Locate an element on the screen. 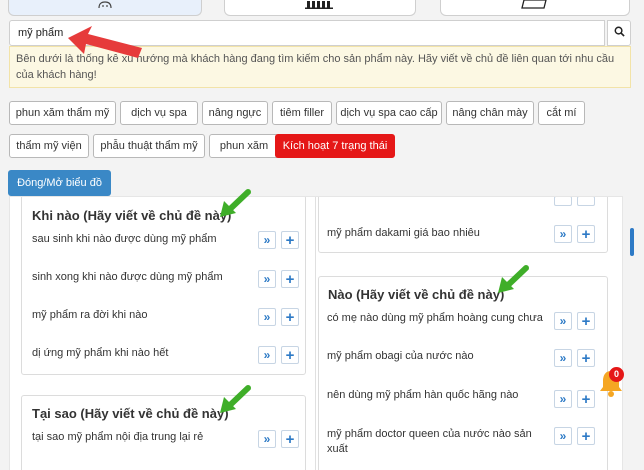 Image resolution: width=644 pixels, height=470 pixels. search-button is located at coordinates (619, 33).